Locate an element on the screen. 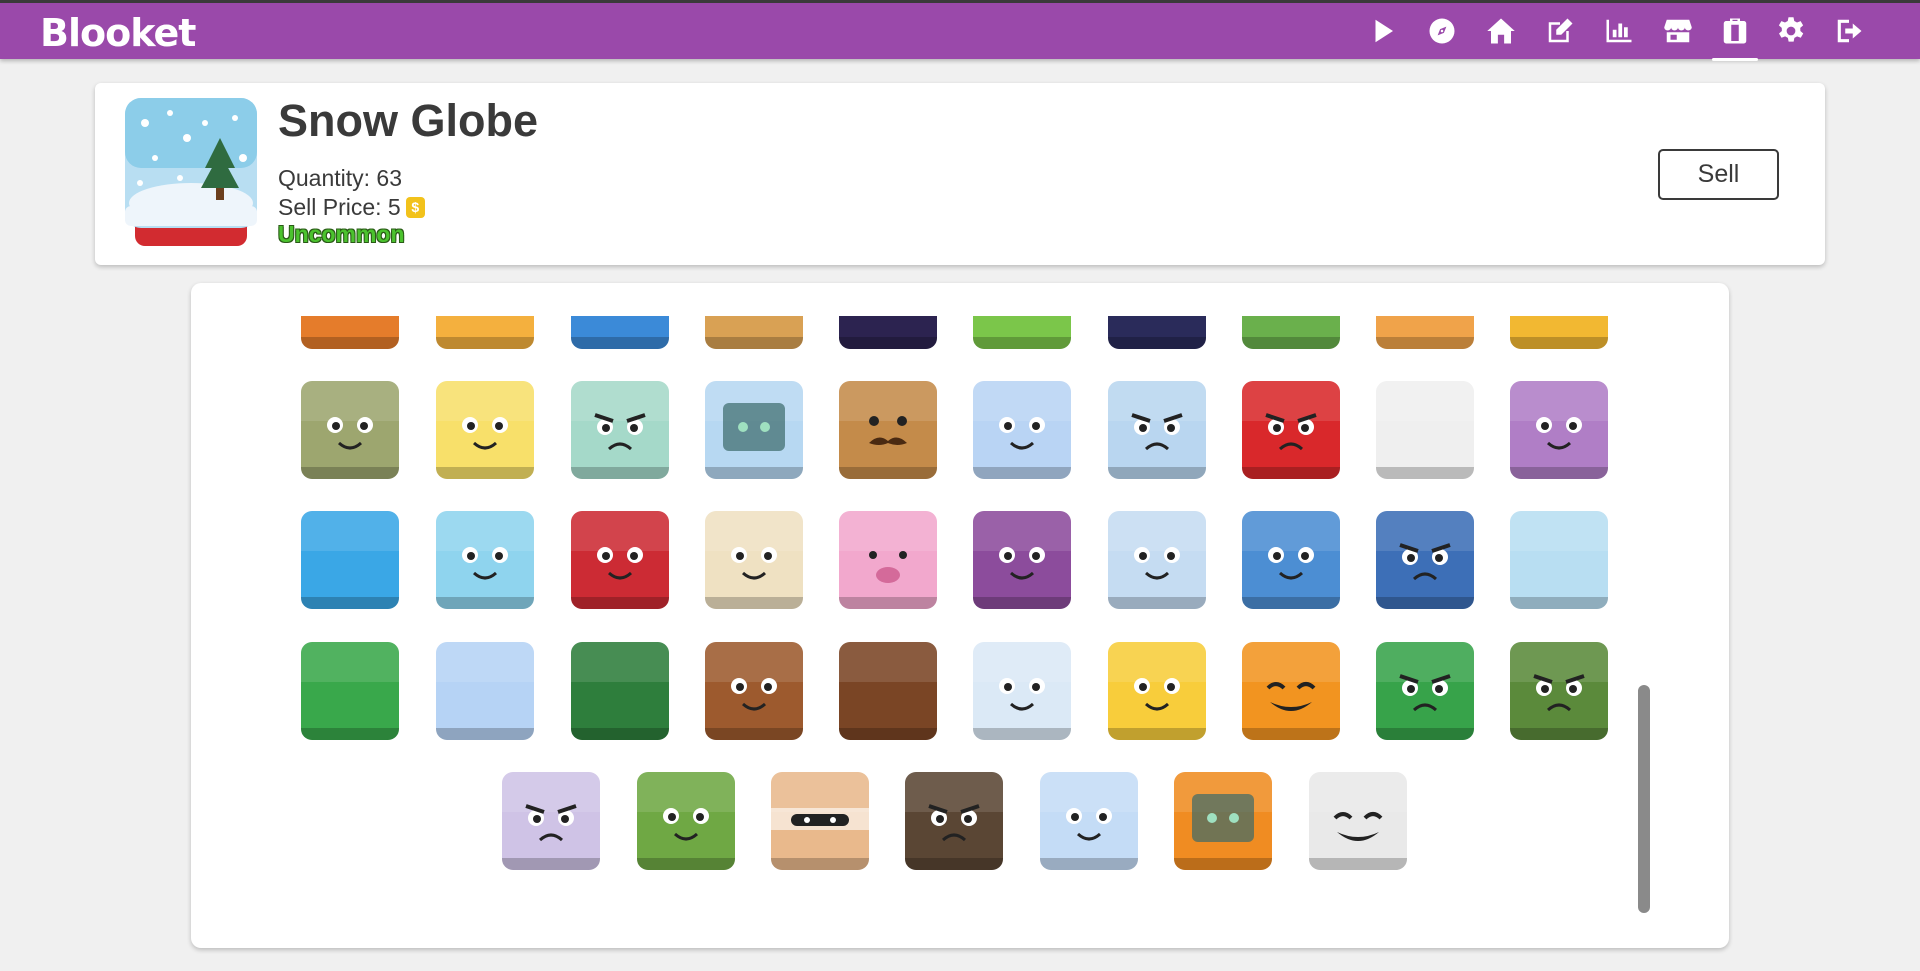 This screenshot has height=971, width=1920. gear-icon is located at coordinates (1791, 29).